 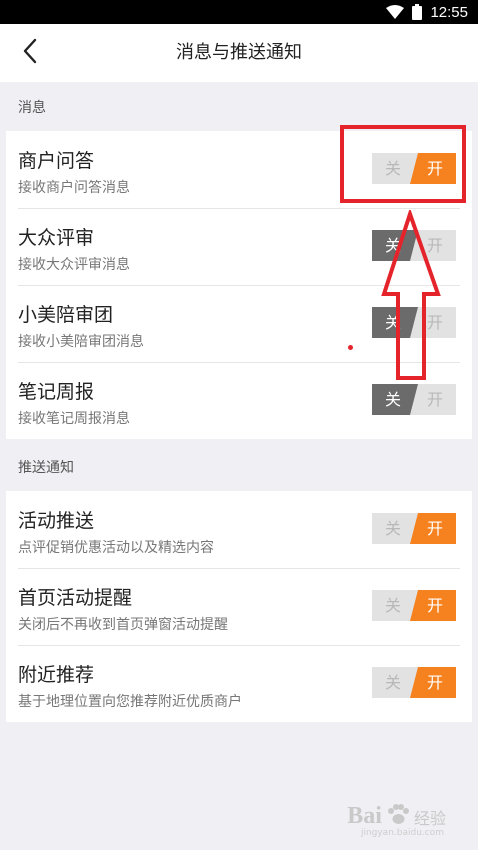 What do you see at coordinates (74, 419) in the screenshot?
I see `setting-subtitle: 接收笔记周报消息` at bounding box center [74, 419].